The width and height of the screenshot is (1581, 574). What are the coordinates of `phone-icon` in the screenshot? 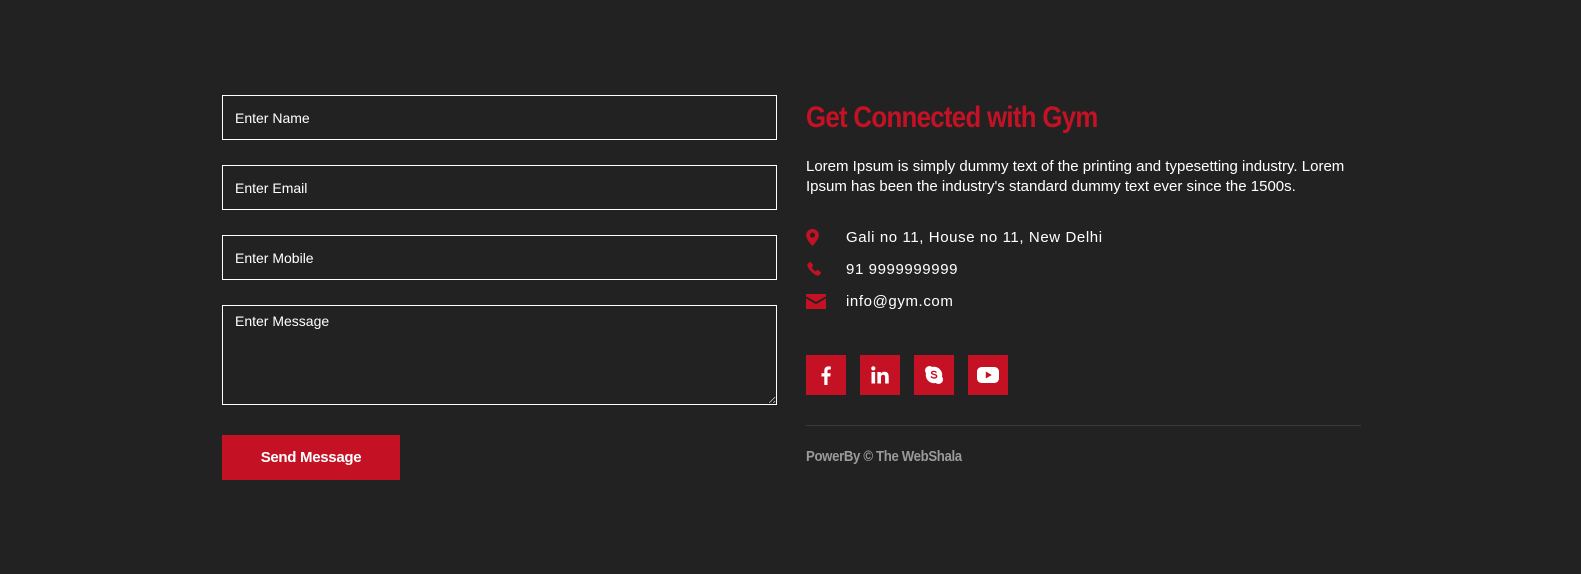 It's located at (826, 269).